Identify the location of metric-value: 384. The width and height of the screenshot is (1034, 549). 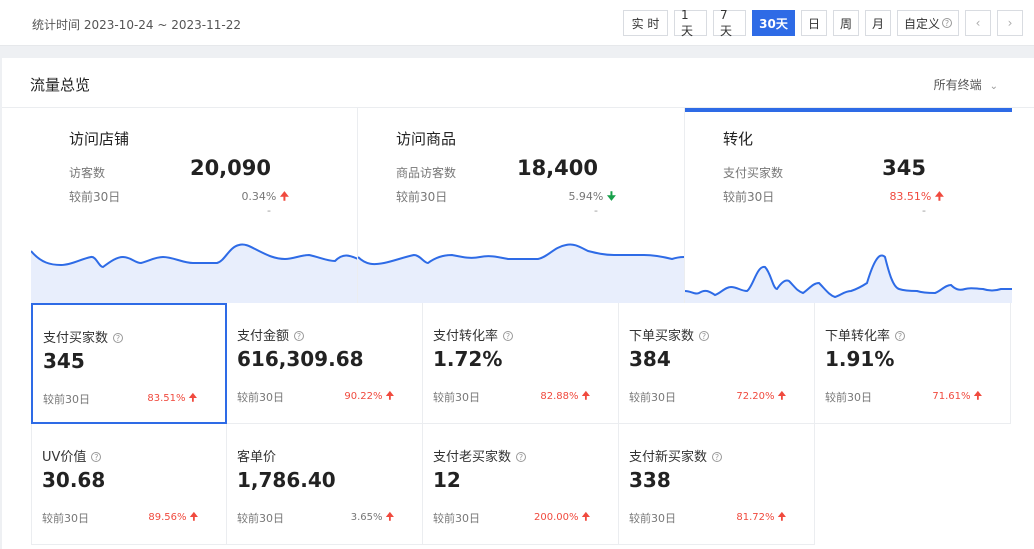
(650, 359).